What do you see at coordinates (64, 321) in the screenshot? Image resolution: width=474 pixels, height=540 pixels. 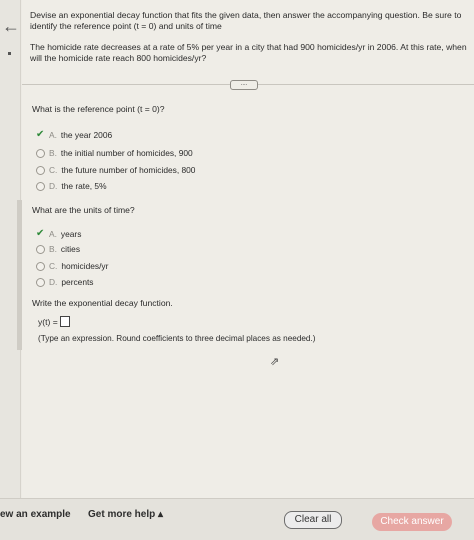 I see `answer-input` at bounding box center [64, 321].